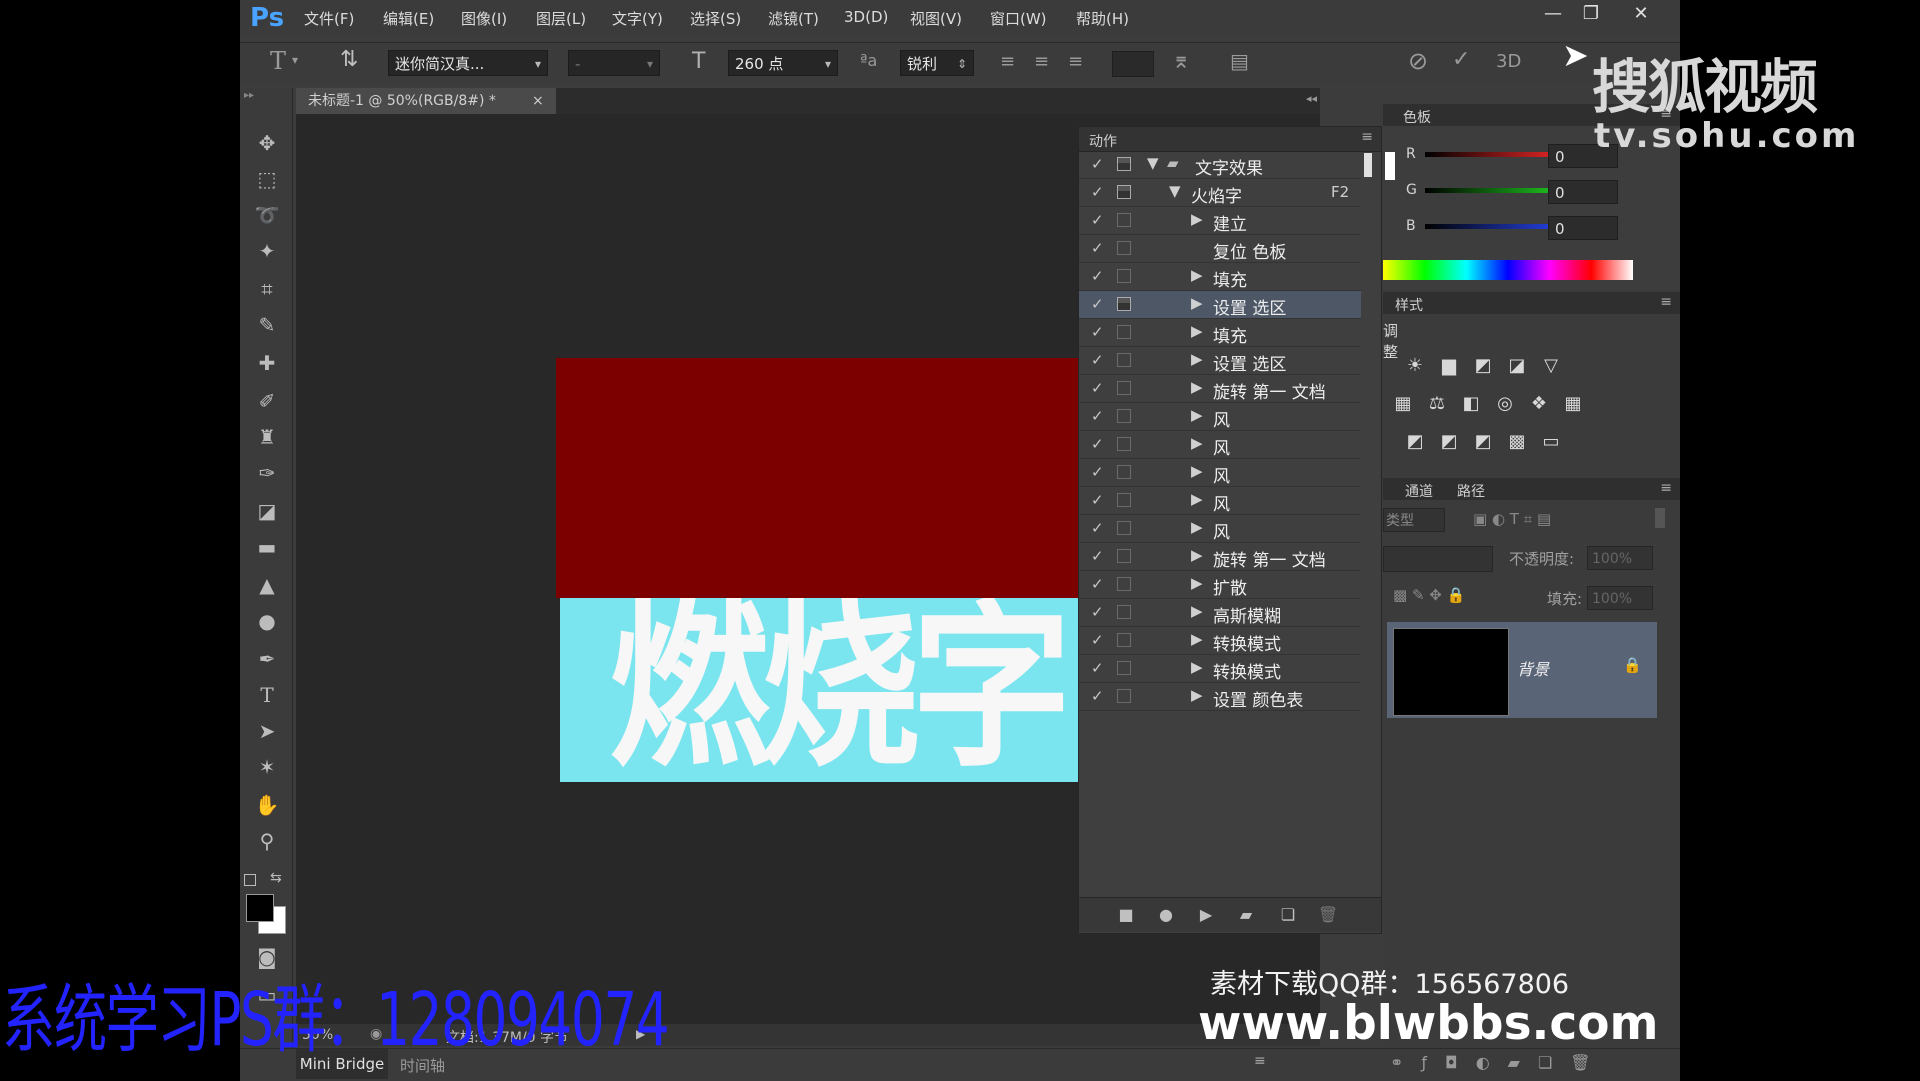 The width and height of the screenshot is (1920, 1081). I want to click on close-button: ✕, so click(1641, 14).